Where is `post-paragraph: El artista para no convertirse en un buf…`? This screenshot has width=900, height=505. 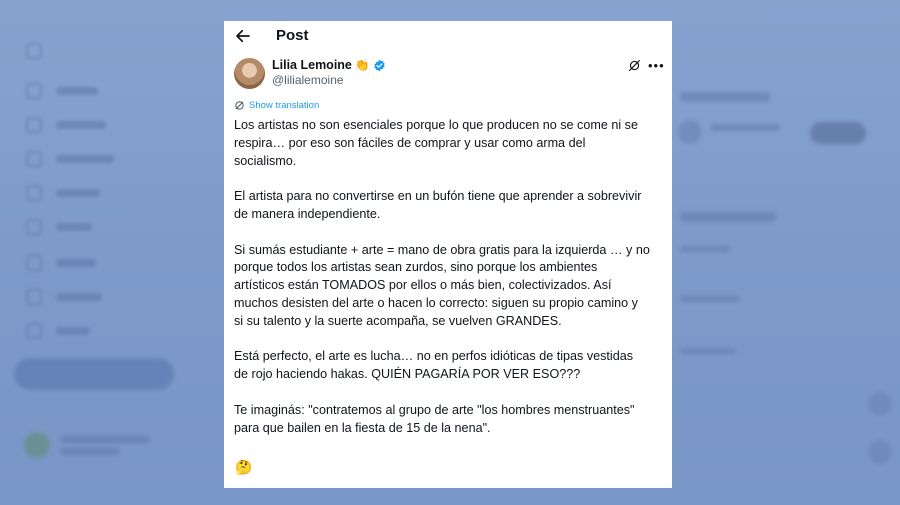
post-paragraph: El artista para no convertirse en un buf… is located at coordinates (438, 205).